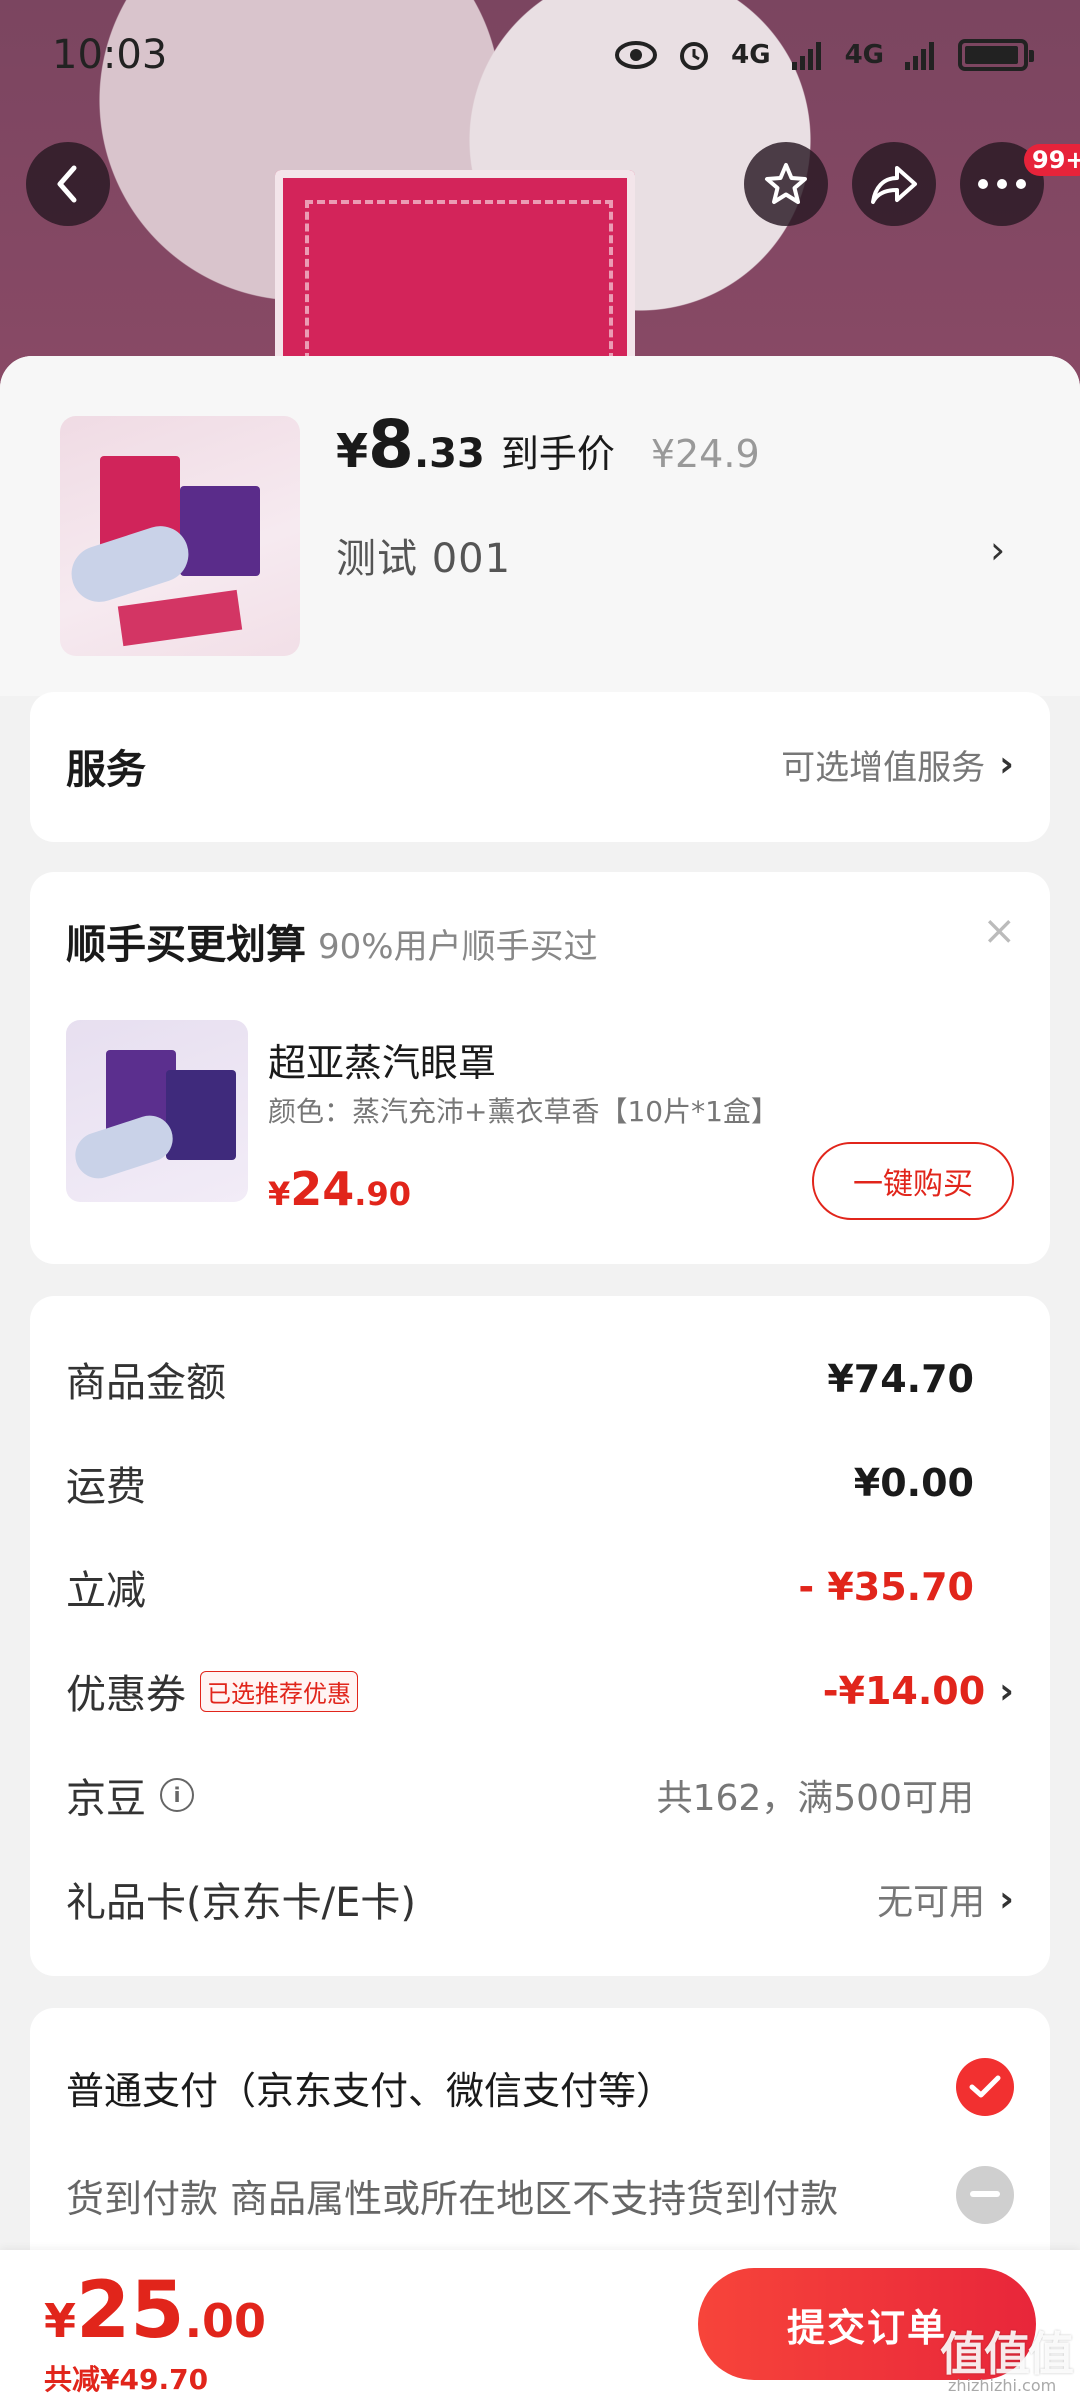  What do you see at coordinates (904, 1691) in the screenshot?
I see `summary-value: -¥14.00` at bounding box center [904, 1691].